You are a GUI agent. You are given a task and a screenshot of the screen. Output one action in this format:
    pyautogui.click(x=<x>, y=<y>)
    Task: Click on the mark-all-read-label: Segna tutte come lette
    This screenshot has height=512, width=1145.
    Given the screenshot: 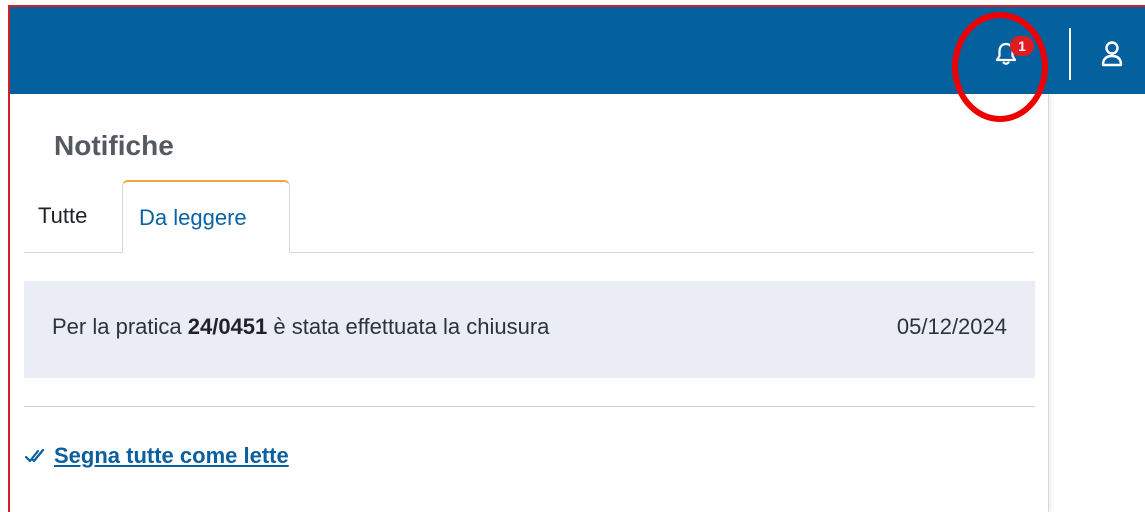 What is the action you would take?
    pyautogui.click(x=171, y=455)
    